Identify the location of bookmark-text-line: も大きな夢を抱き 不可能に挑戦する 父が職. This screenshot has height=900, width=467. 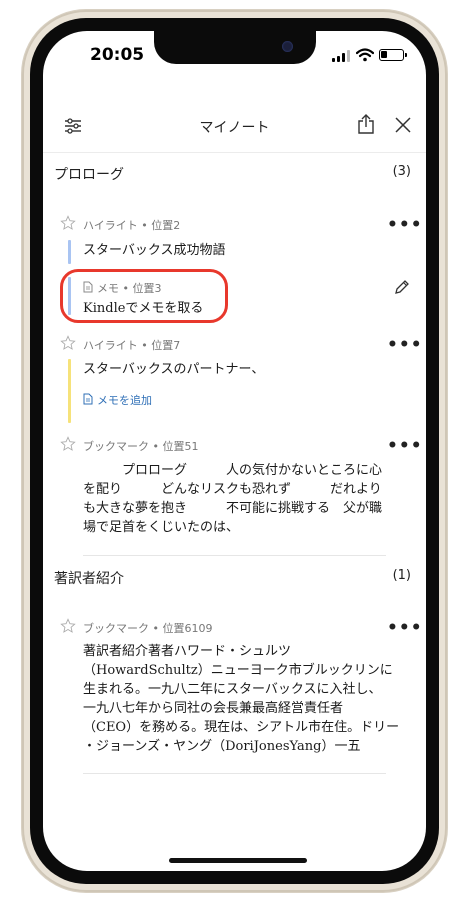
(233, 508).